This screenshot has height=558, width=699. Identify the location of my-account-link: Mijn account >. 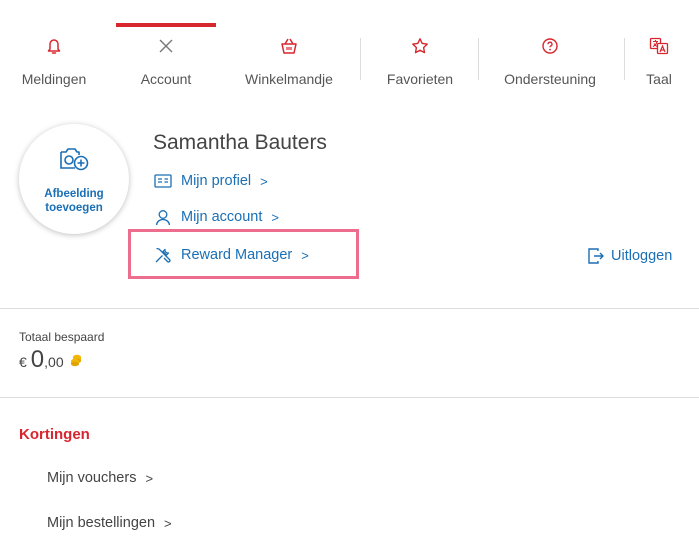
(216, 217).